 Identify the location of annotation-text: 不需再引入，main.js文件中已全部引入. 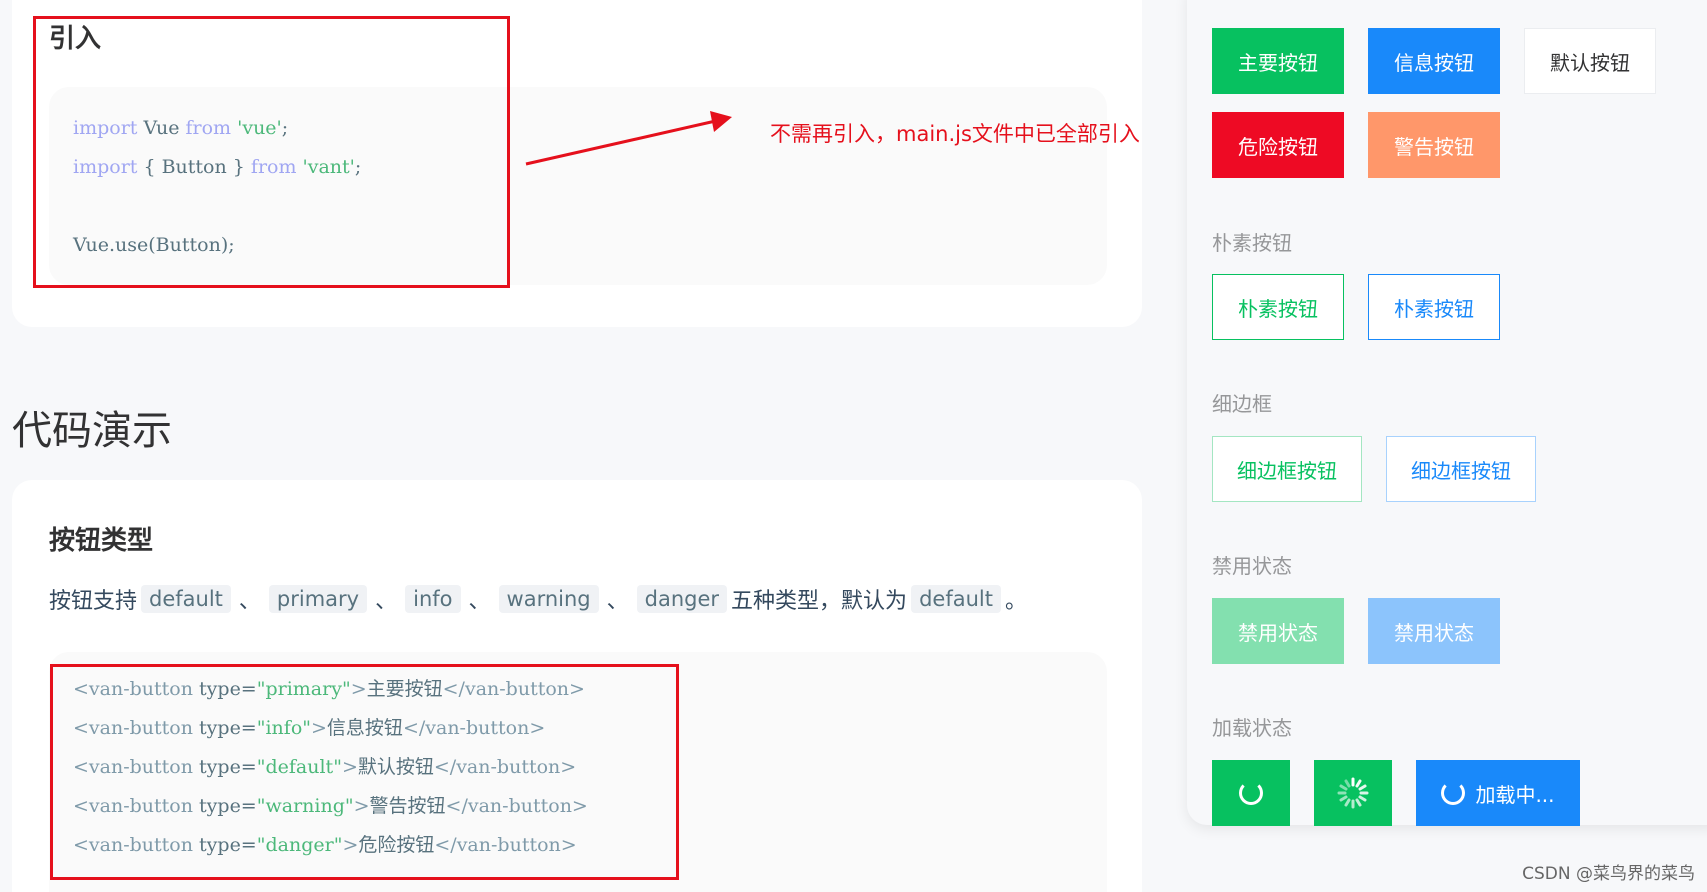
(955, 134).